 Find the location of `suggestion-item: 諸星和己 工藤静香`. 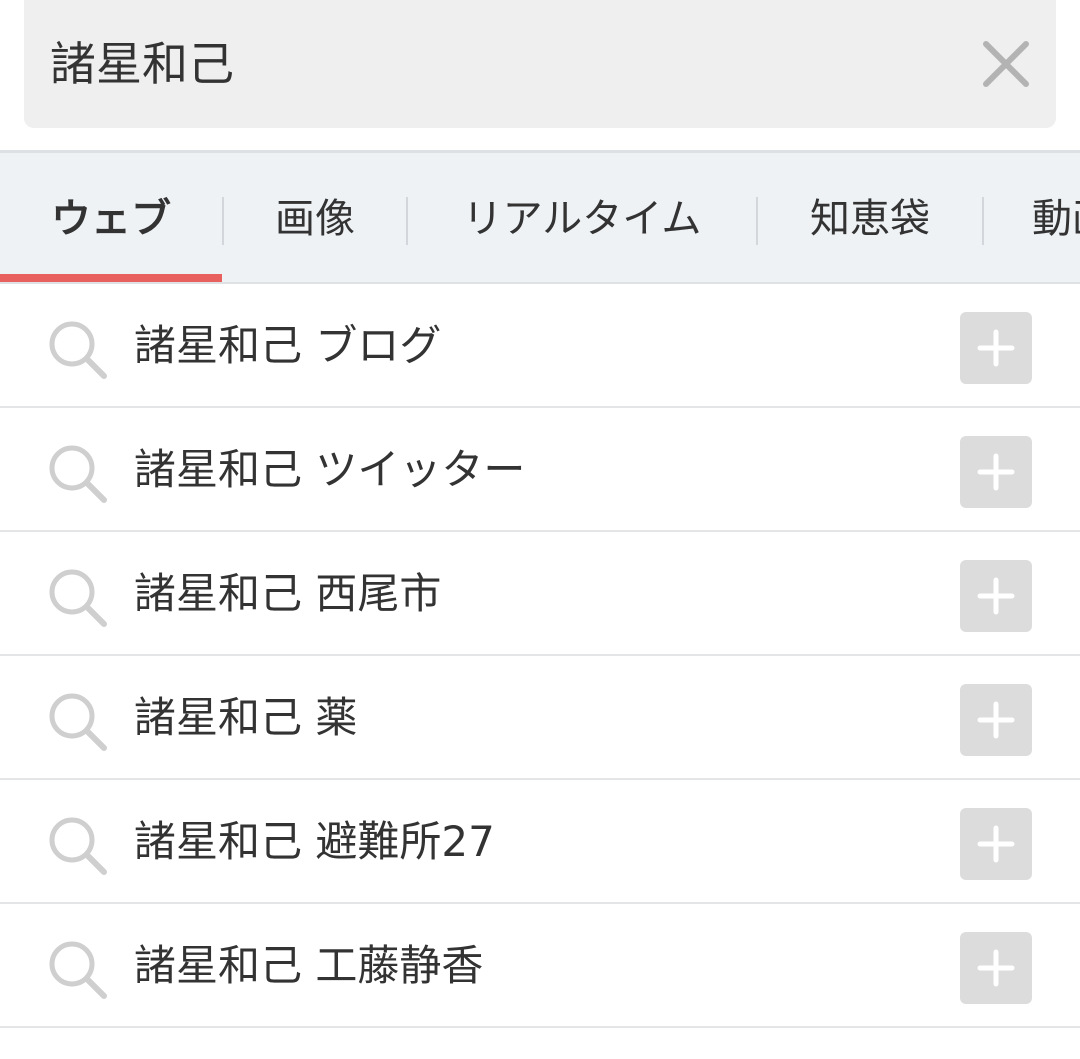

suggestion-item: 諸星和己 工藤静香 is located at coordinates (540, 966).